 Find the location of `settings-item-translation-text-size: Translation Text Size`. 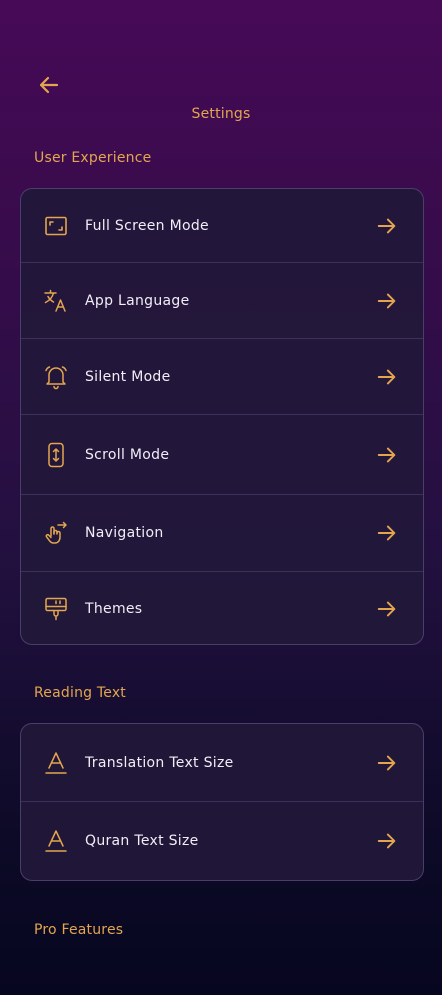

settings-item-translation-text-size: Translation Text Size is located at coordinates (222, 763).